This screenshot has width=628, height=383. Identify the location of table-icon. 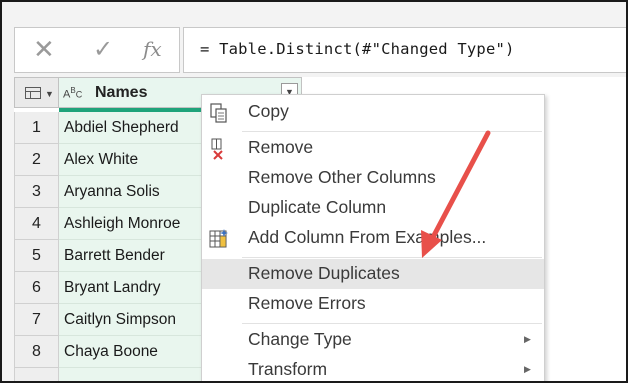
(33, 93).